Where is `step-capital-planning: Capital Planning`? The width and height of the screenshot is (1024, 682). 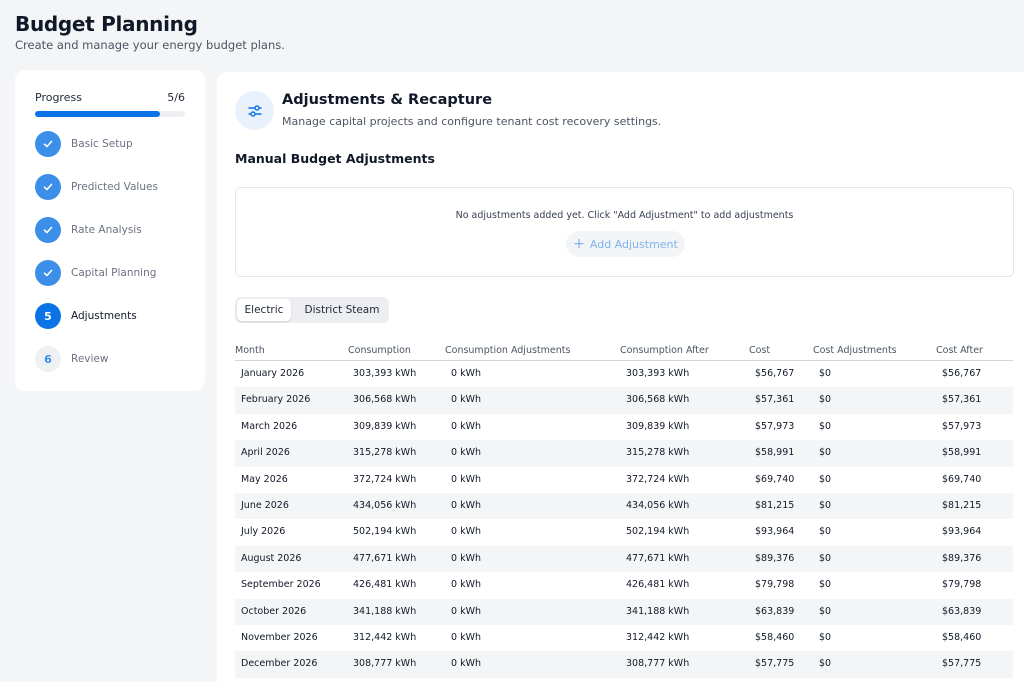
step-capital-planning: Capital Planning is located at coordinates (115, 273).